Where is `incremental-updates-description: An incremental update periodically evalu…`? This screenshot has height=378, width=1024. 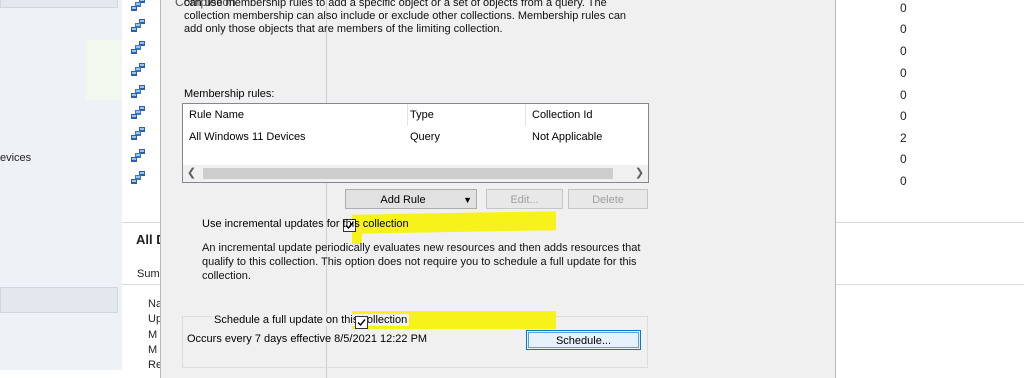 incremental-updates-description: An incremental update periodically evalu… is located at coordinates (421, 262).